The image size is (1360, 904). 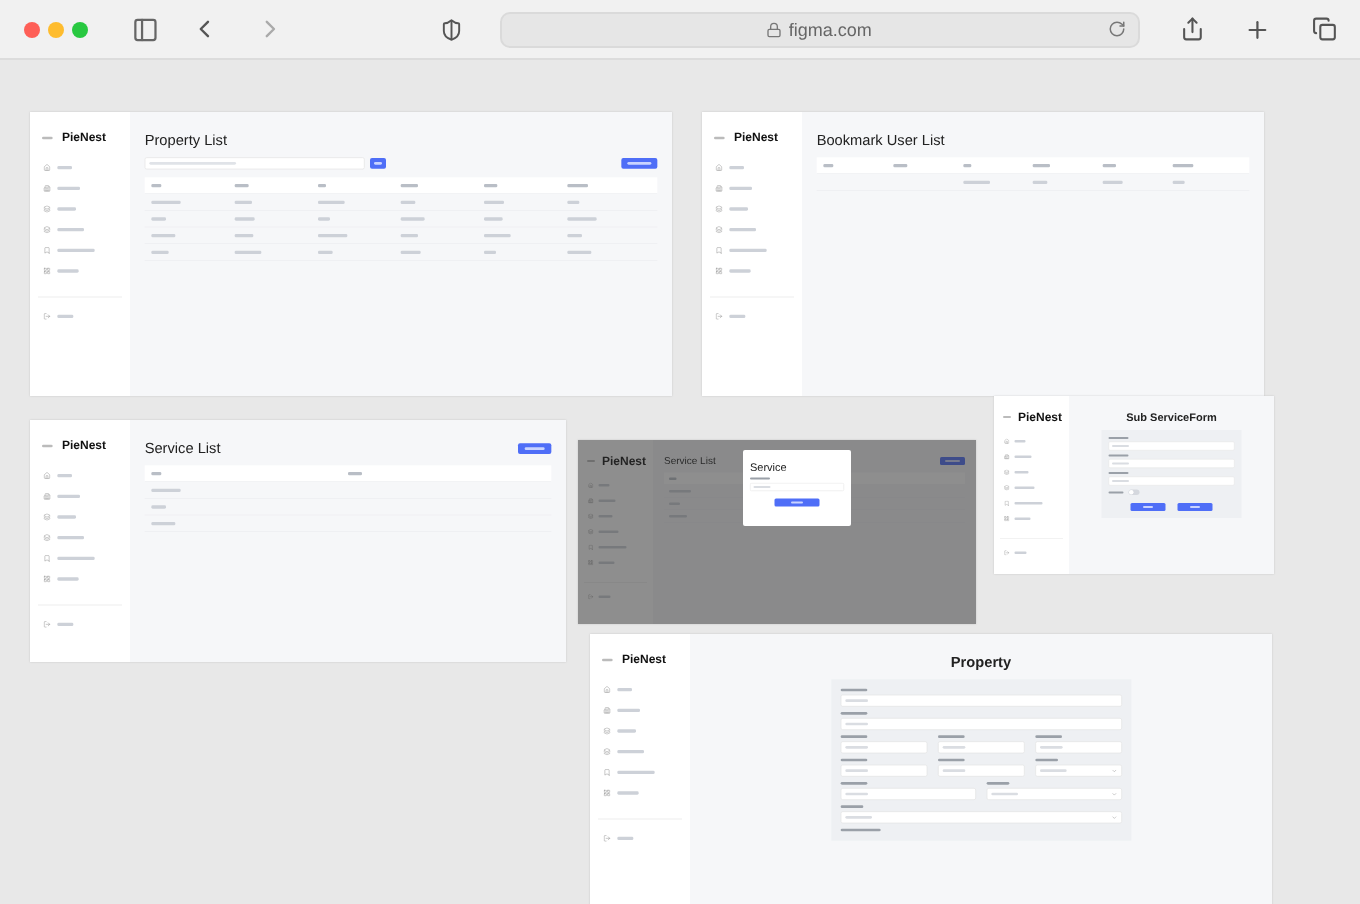 I want to click on search-field, so click(x=254, y=163).